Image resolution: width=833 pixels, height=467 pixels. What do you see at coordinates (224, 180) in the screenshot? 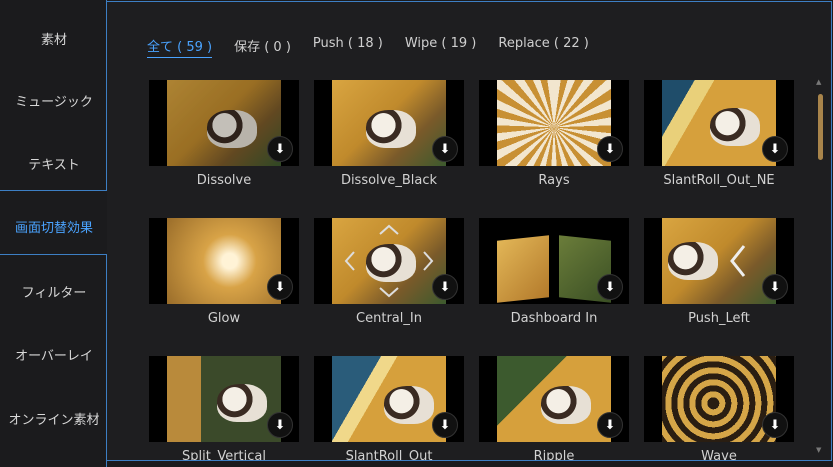
I see `effect-label: Dissolve` at bounding box center [224, 180].